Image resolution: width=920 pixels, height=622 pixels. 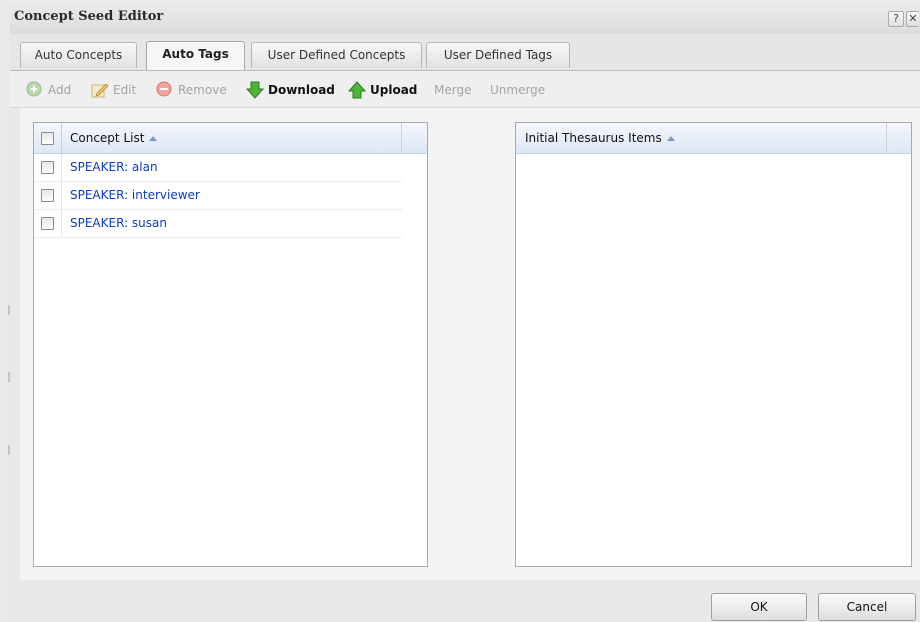 What do you see at coordinates (195, 55) in the screenshot?
I see `tab-auto-tags: Auto Tags` at bounding box center [195, 55].